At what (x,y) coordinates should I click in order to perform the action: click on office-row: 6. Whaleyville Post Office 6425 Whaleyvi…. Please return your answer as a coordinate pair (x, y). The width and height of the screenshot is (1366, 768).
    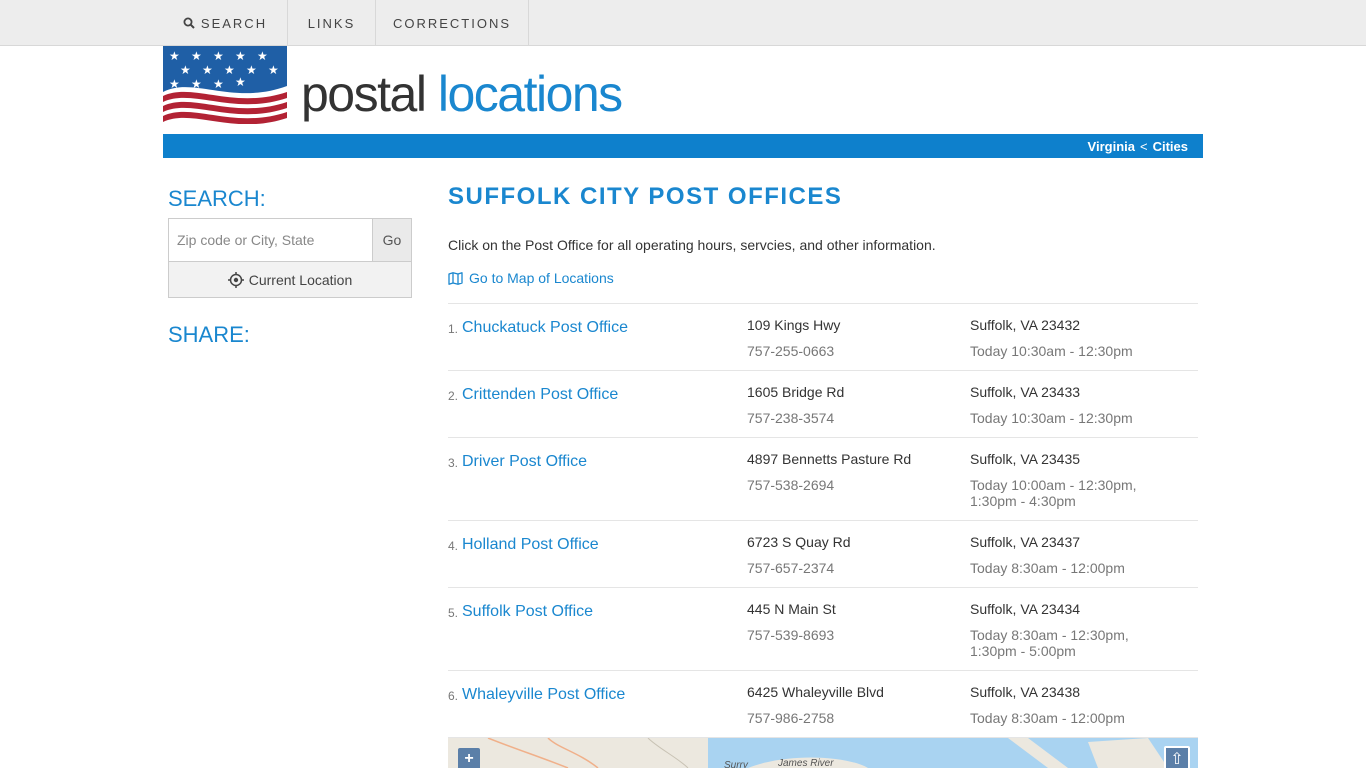
    Looking at the image, I should click on (823, 704).